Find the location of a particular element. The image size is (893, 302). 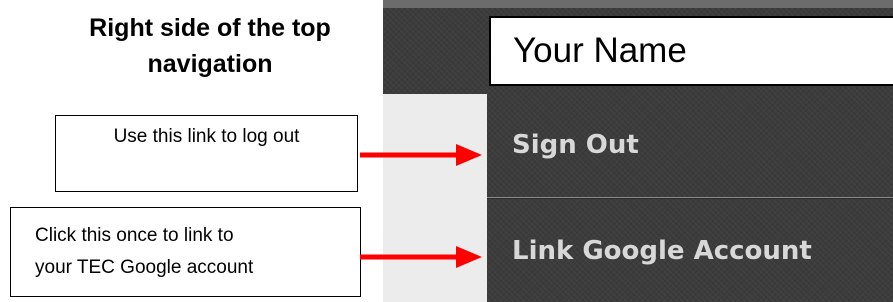

nav-top-strip is located at coordinates (638, 4).